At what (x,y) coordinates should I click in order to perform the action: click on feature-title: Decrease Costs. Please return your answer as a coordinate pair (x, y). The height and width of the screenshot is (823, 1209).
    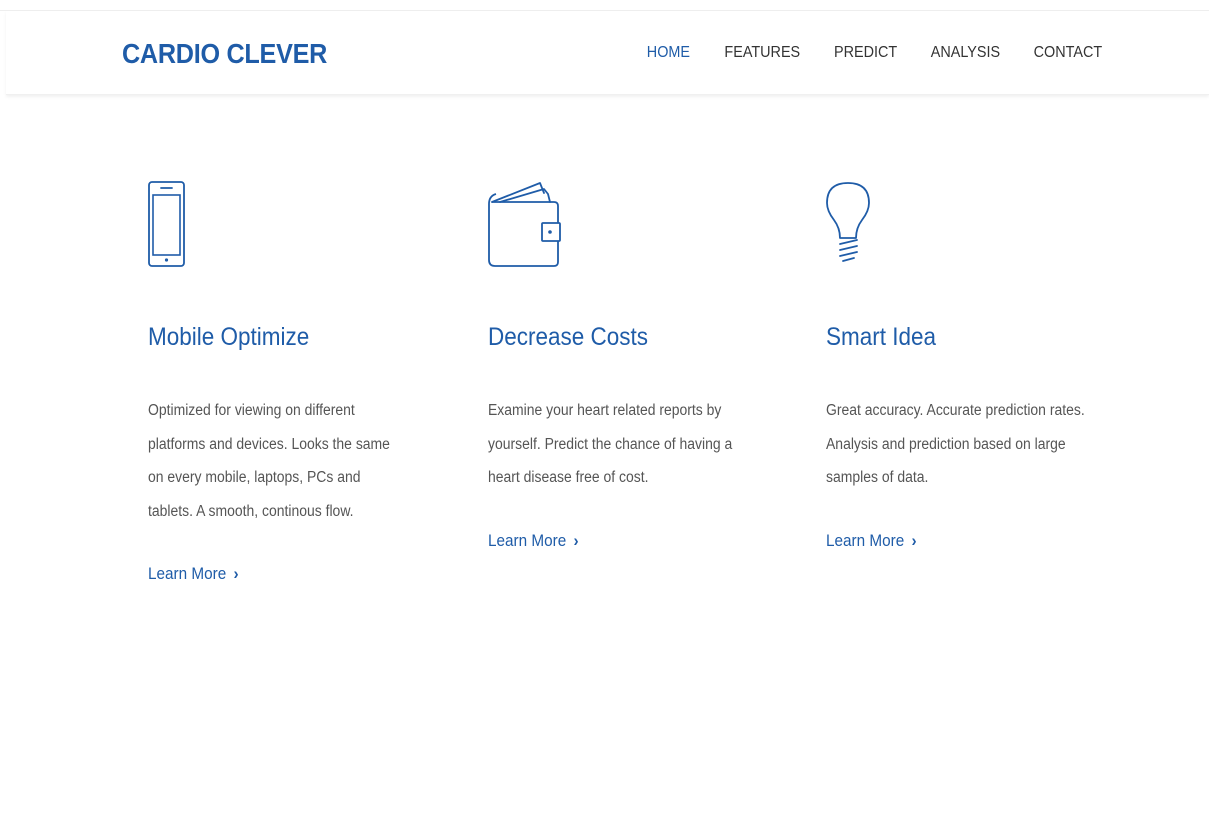
    Looking at the image, I should click on (568, 337).